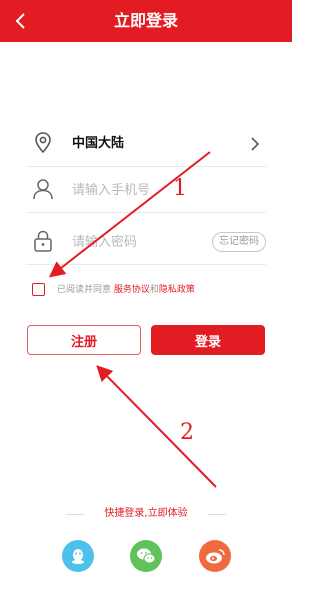 The width and height of the screenshot is (320, 600). What do you see at coordinates (180, 188) in the screenshot?
I see `annotation-marker-1: 1` at bounding box center [180, 188].